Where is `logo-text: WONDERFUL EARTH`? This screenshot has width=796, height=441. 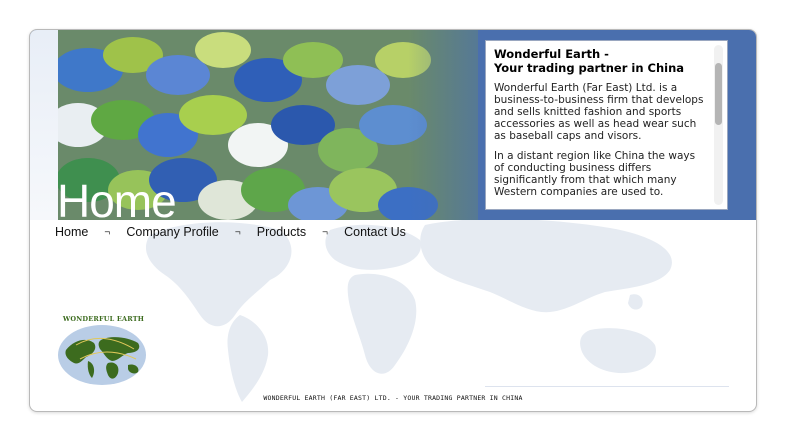 logo-text: WONDERFUL EARTH is located at coordinates (103, 319).